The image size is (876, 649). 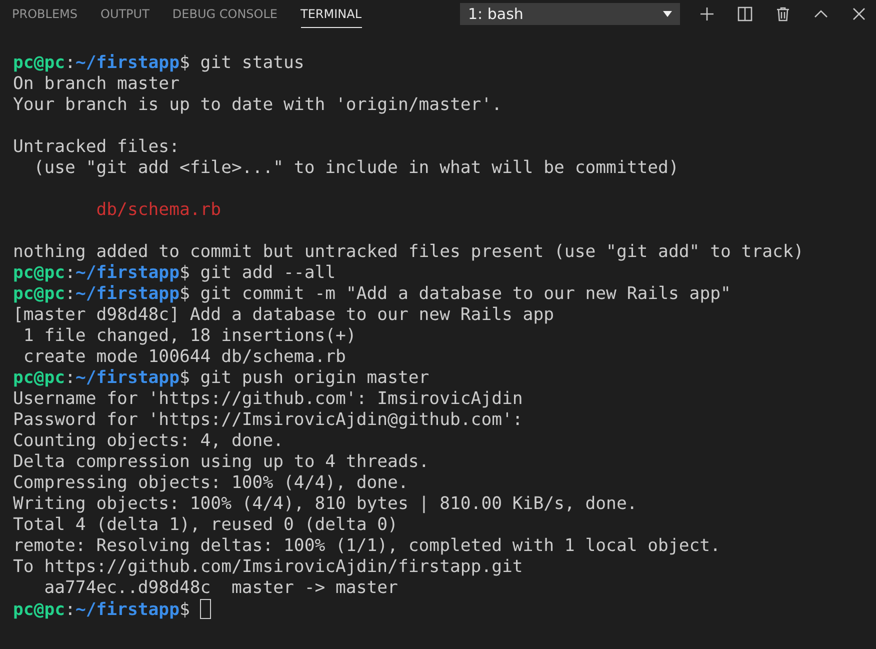 I want to click on panel-tab: PROBLEMS, so click(x=45, y=14).